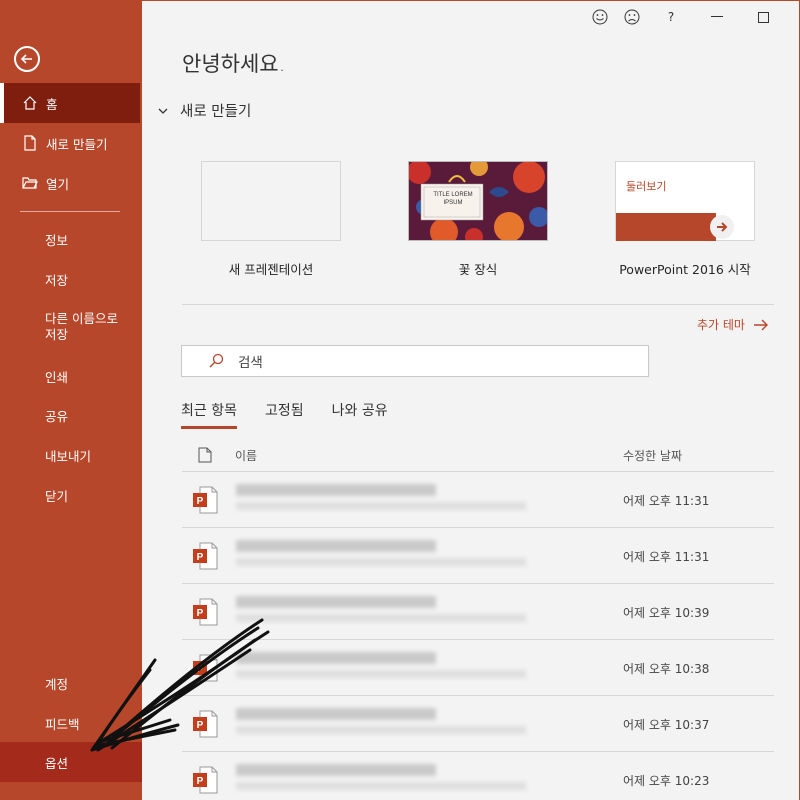 Image resolution: width=800 pixels, height=800 pixels. I want to click on sidebar-item-home: 홈, so click(70, 103).